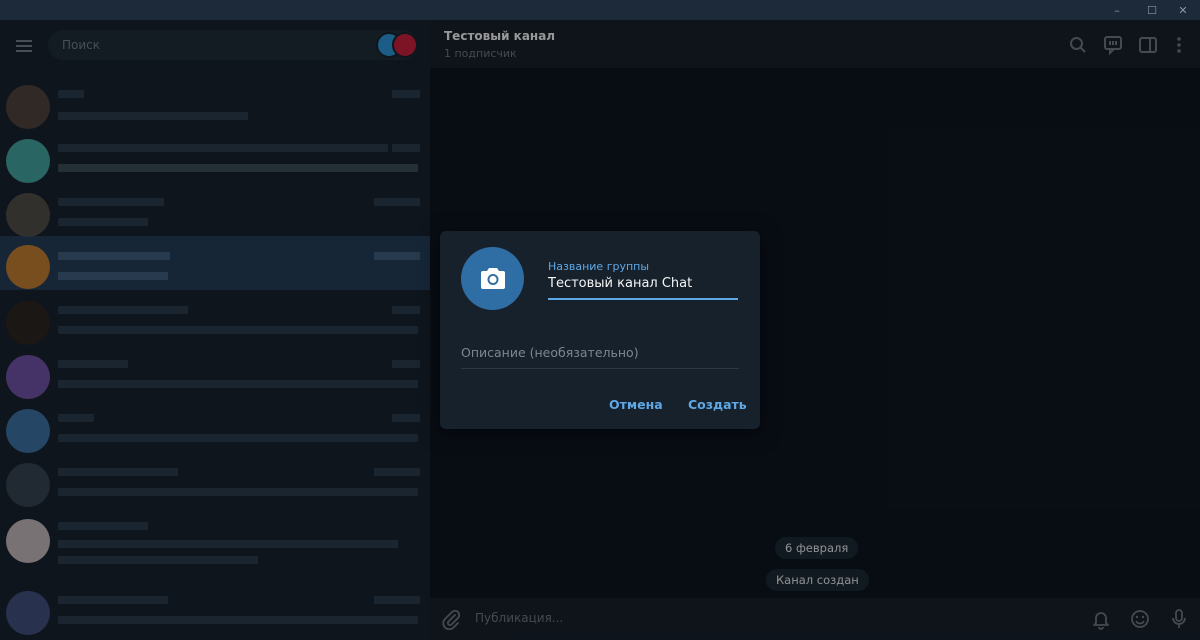 The height and width of the screenshot is (640, 1200). Describe the element at coordinates (643, 288) in the screenshot. I see `group-name-input: Тестовый канал Chat` at that location.